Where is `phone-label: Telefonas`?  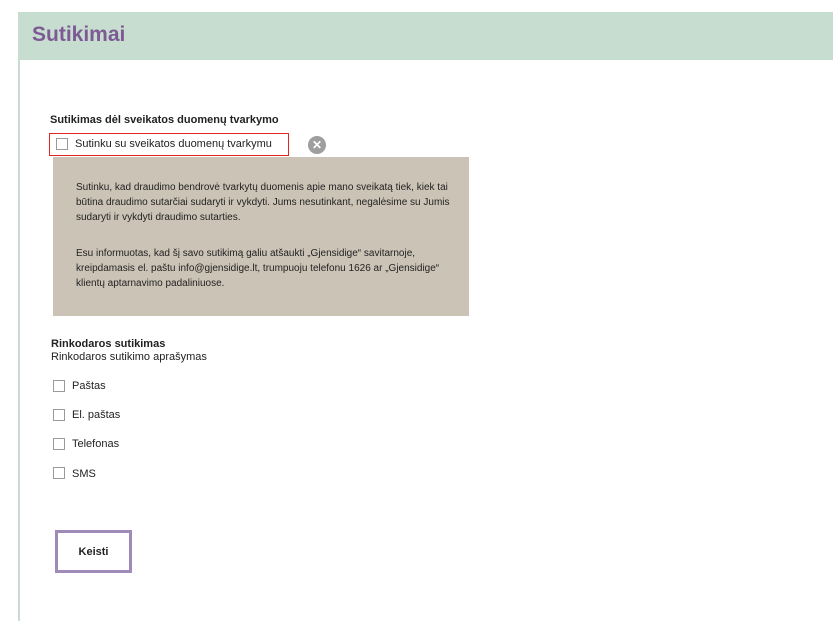 phone-label: Telefonas is located at coordinates (95, 444).